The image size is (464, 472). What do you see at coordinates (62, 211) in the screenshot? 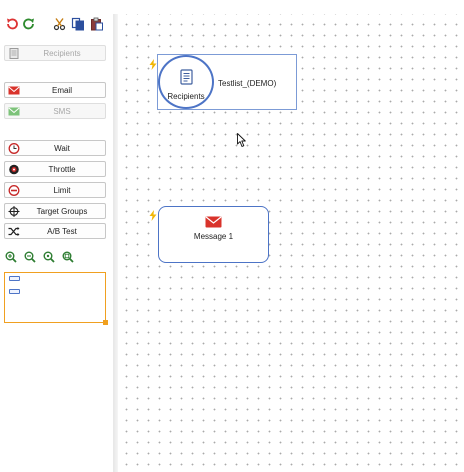
I see `target-groups-button-label: Target Groups` at bounding box center [62, 211].